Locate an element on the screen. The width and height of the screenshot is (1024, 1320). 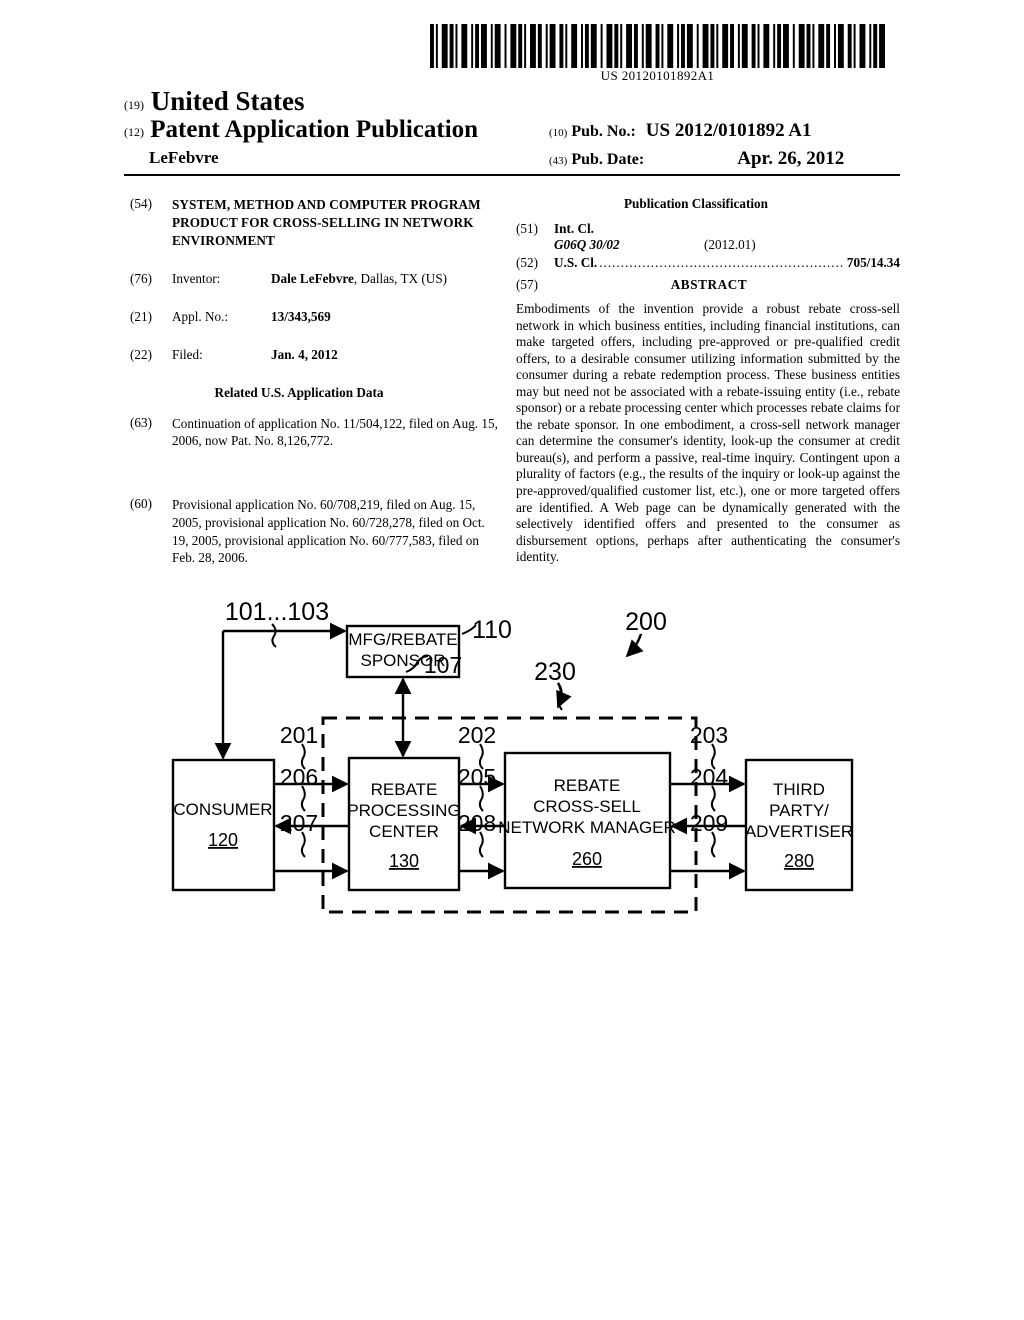
label-consumer: CONSUMER is located at coordinates (222, 809).